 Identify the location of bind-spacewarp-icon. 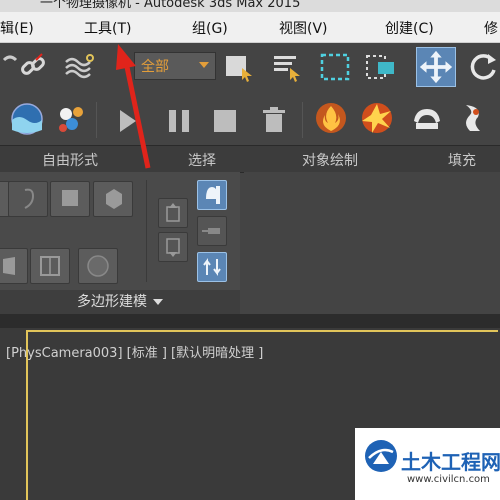
(79, 67).